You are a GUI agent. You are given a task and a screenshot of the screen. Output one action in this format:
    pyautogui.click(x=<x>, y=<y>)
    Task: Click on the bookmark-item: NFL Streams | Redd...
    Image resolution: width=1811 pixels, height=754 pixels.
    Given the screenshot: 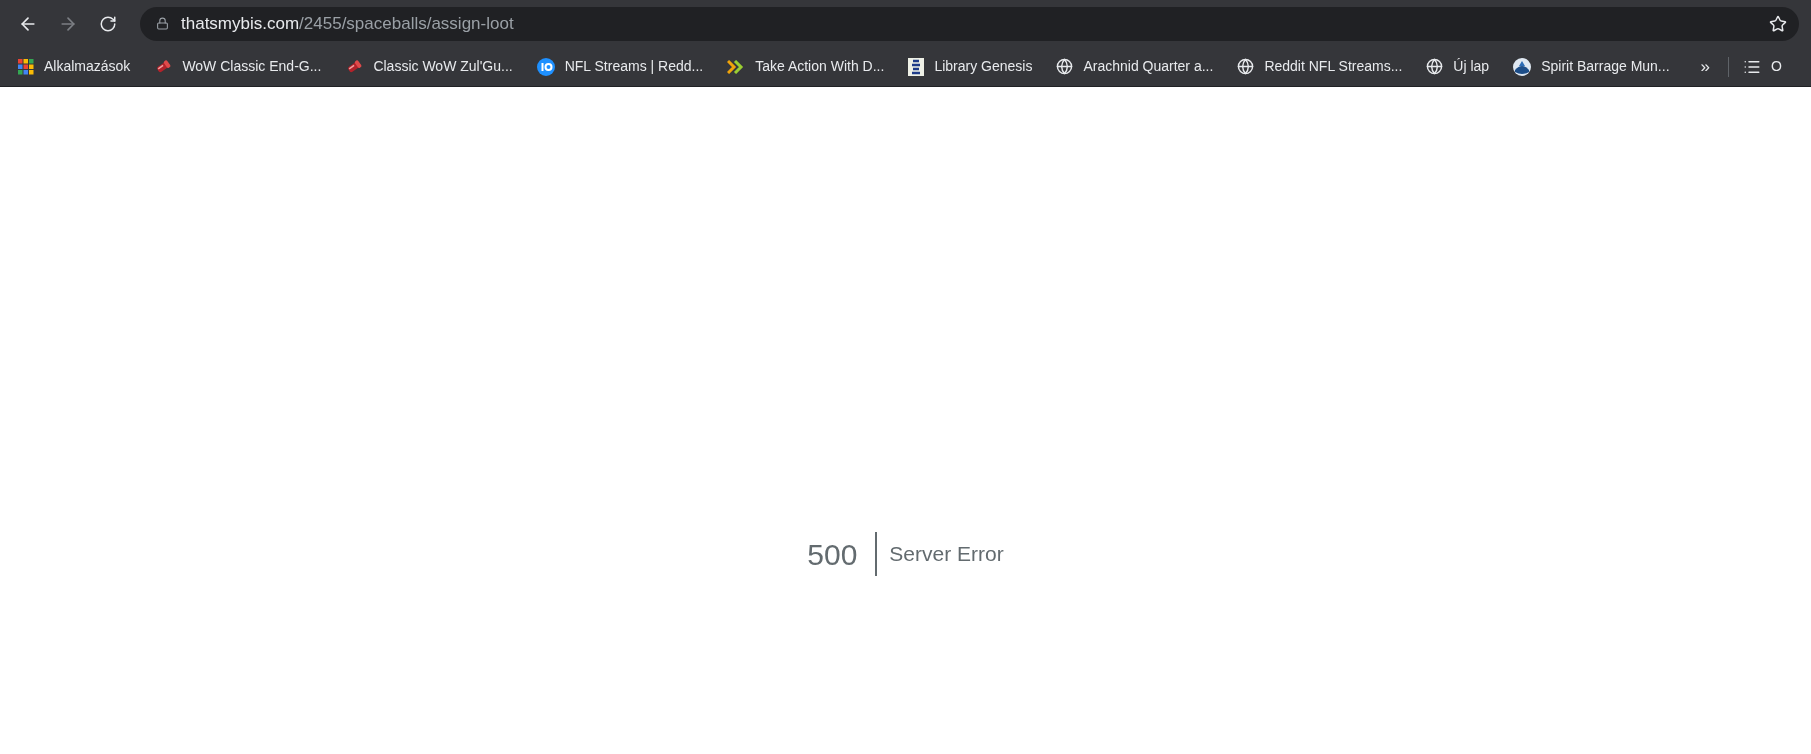 What is the action you would take?
    pyautogui.click(x=620, y=66)
    